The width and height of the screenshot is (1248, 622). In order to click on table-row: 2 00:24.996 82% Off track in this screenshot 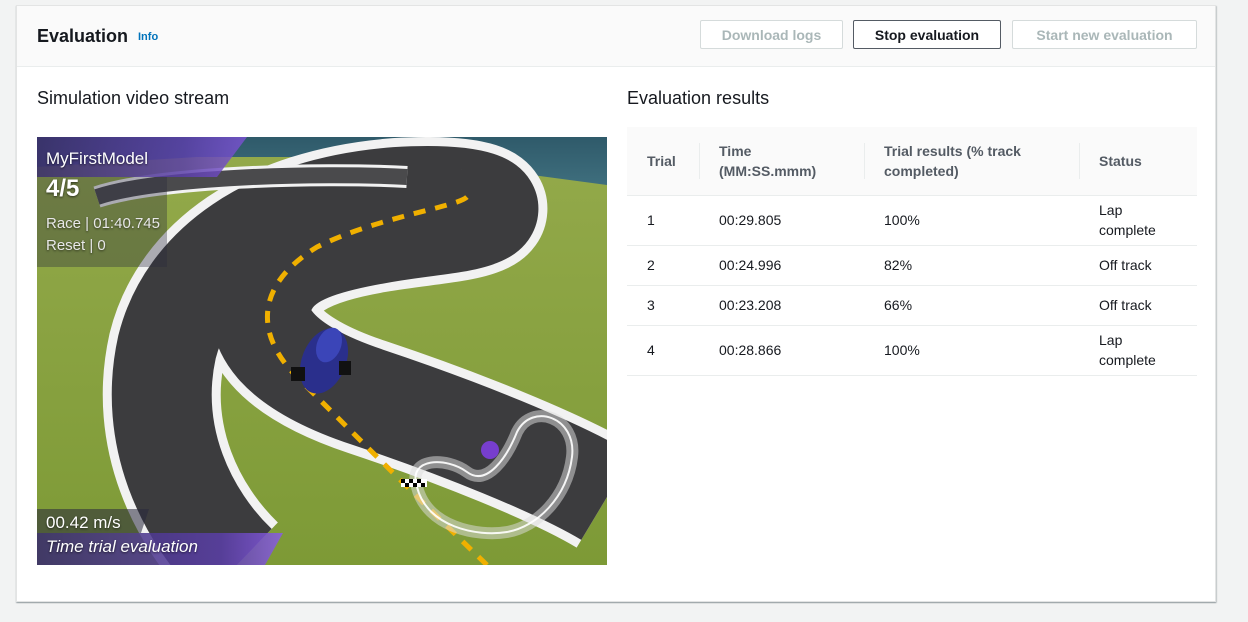, I will do `click(912, 265)`.